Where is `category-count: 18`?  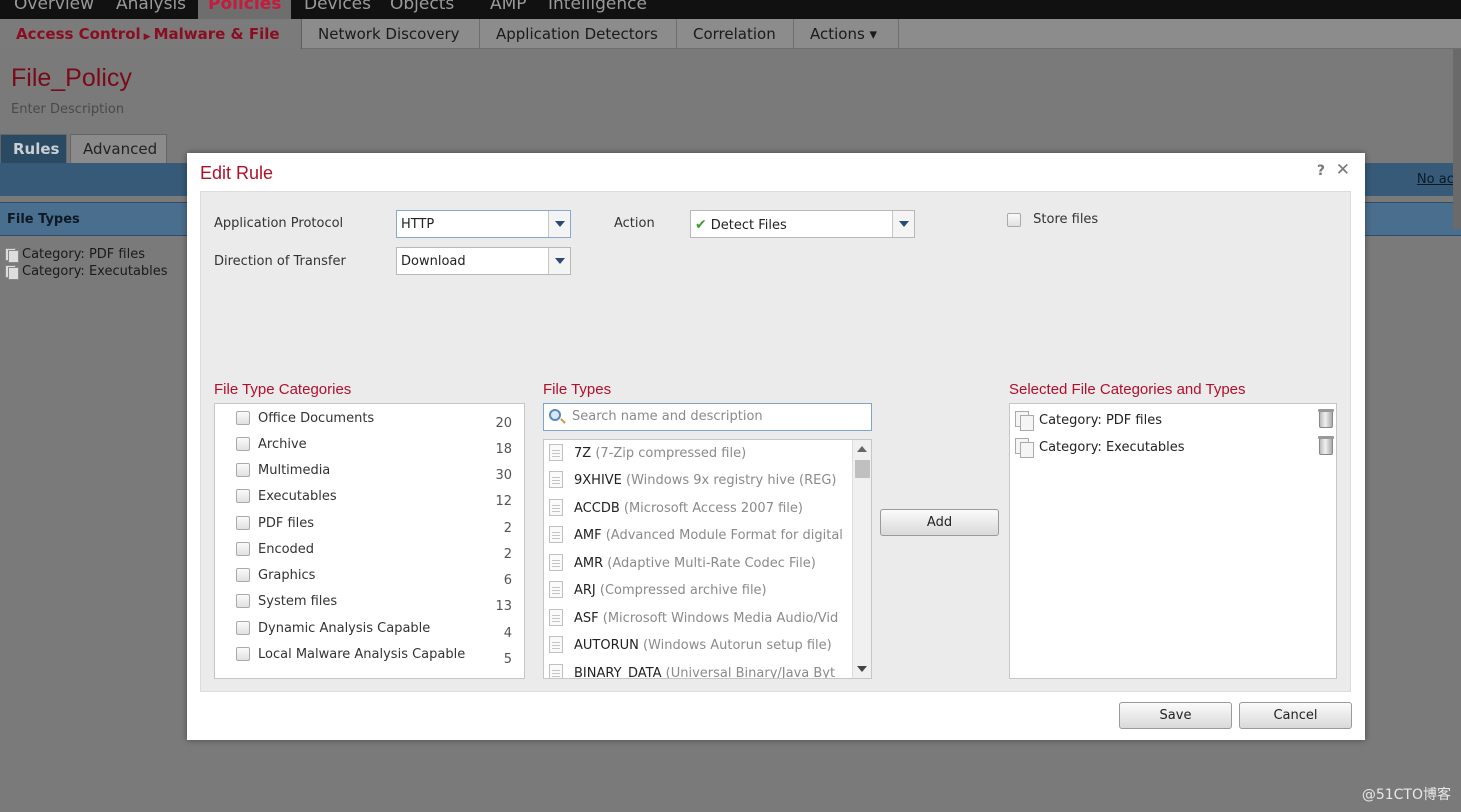
category-count: 18 is located at coordinates (503, 449).